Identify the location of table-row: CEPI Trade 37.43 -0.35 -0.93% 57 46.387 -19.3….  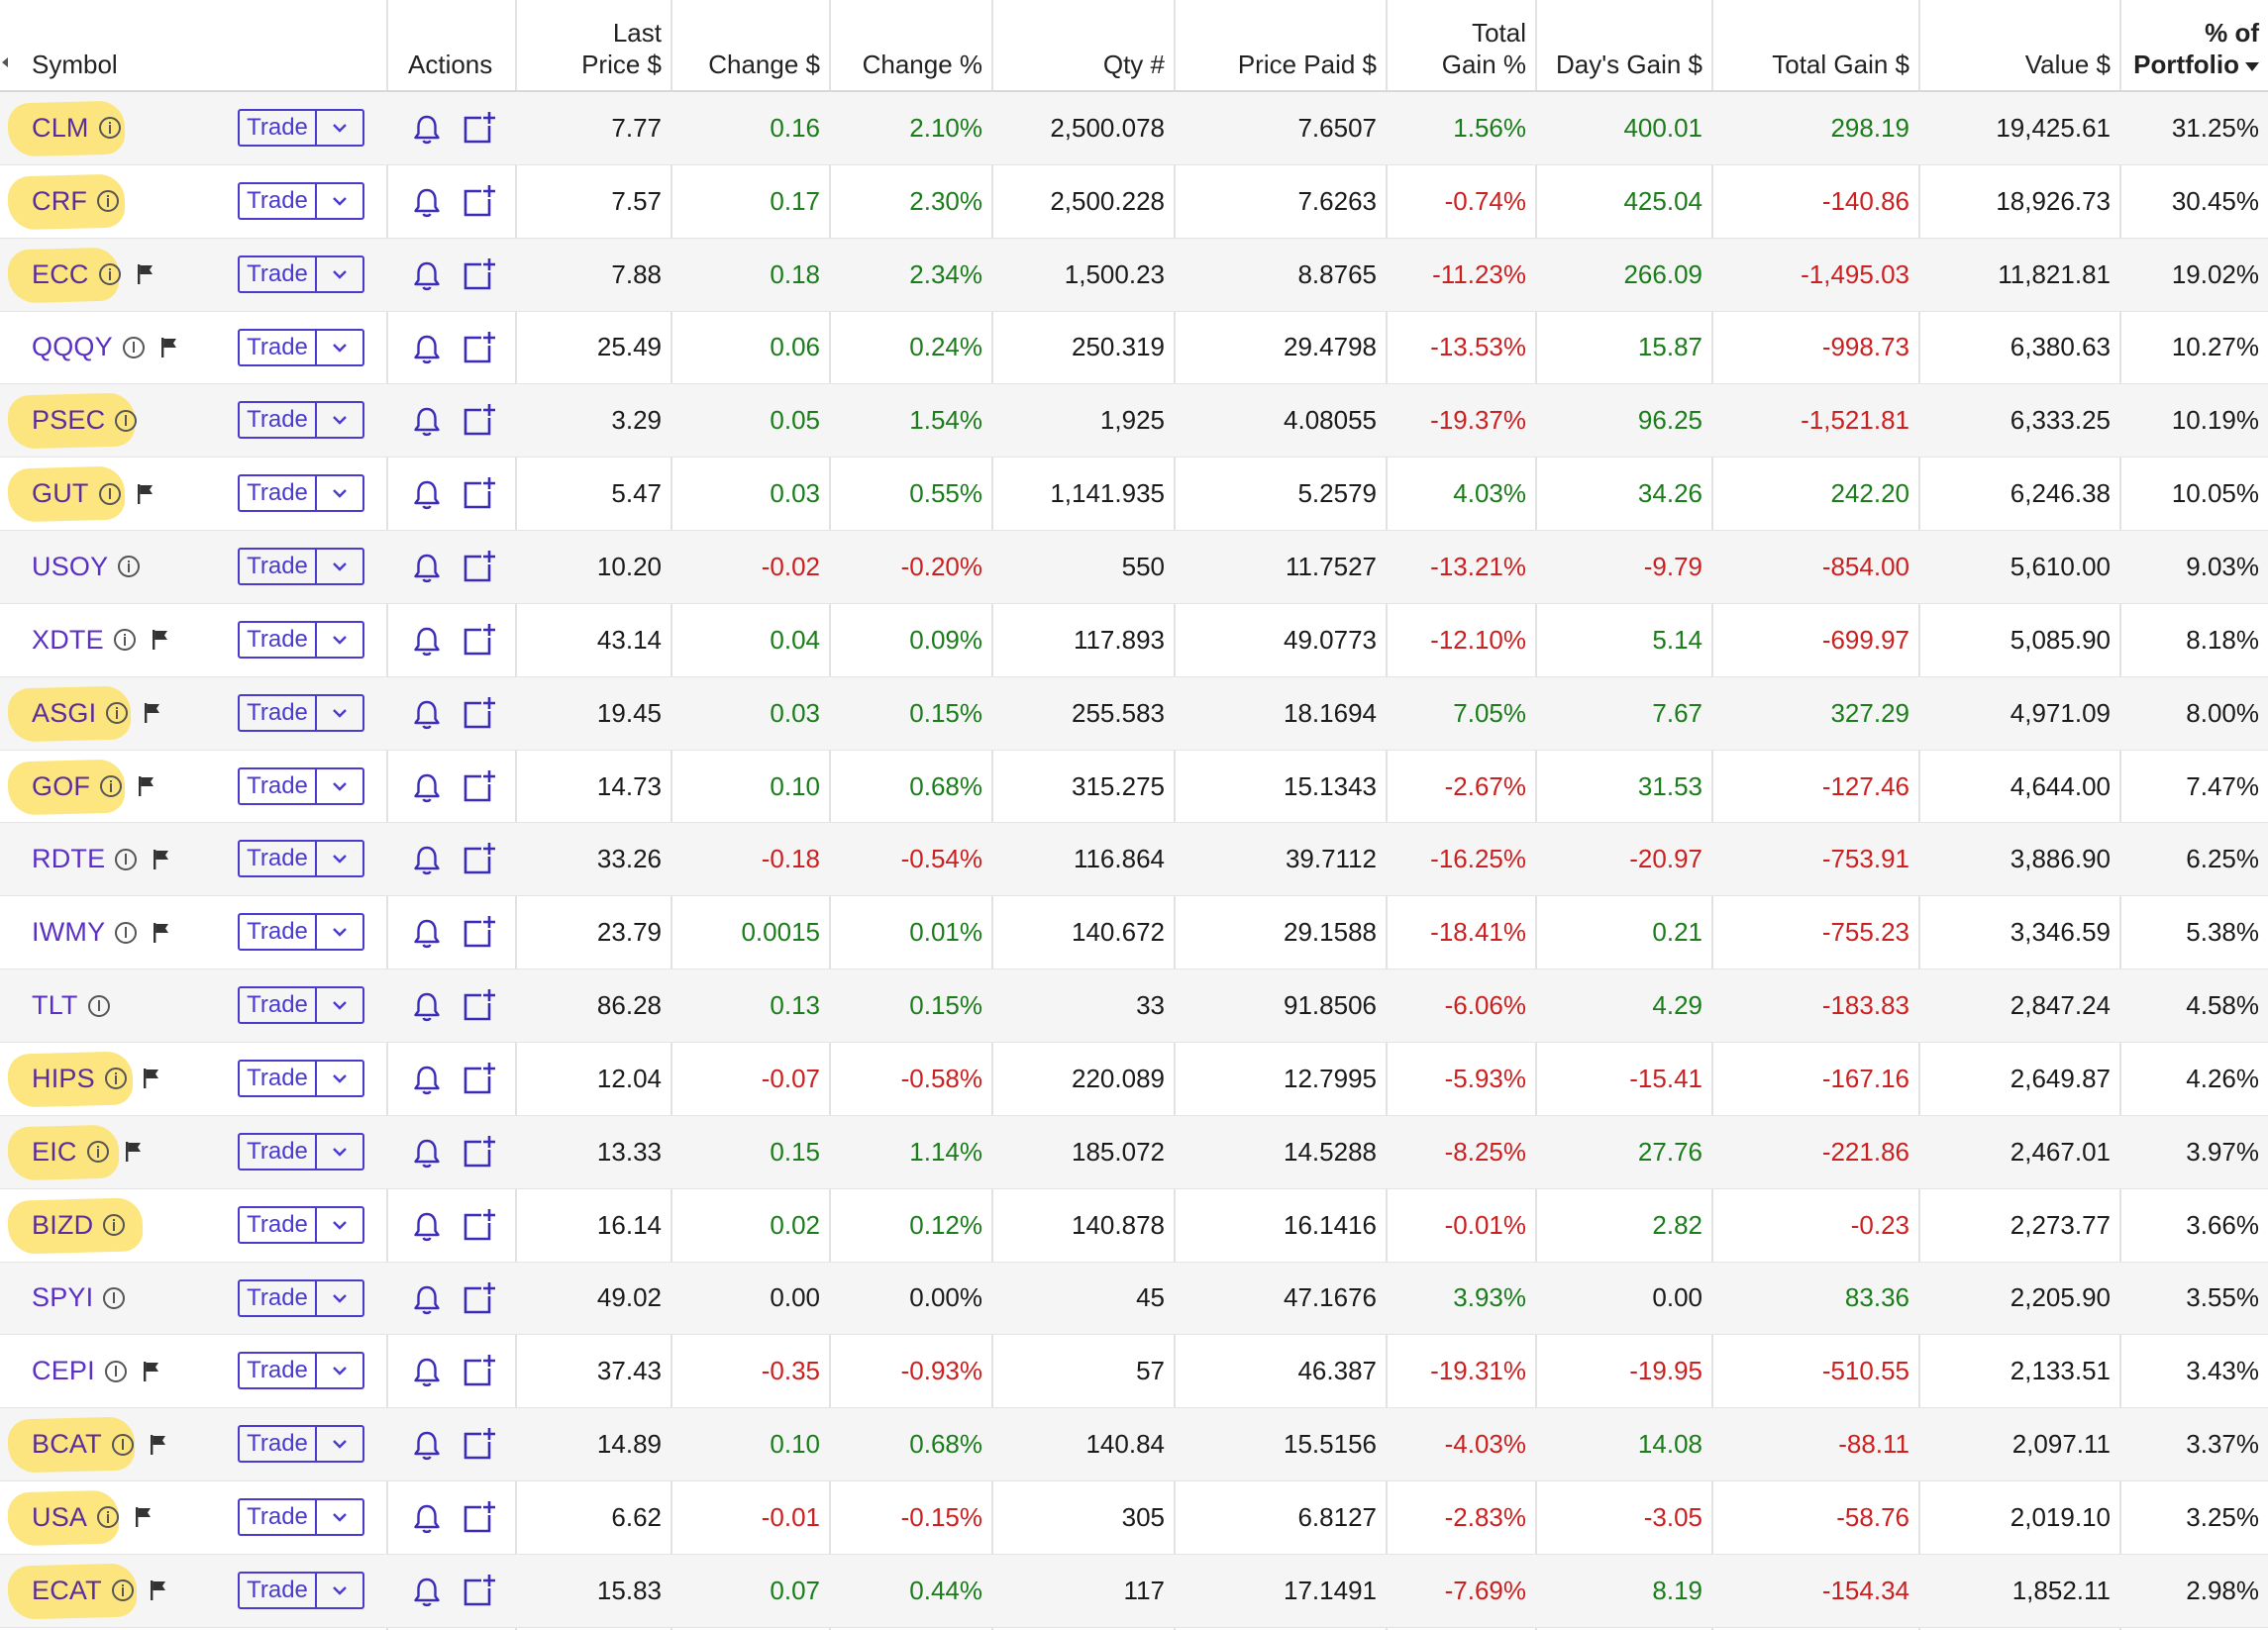
(1134, 1372).